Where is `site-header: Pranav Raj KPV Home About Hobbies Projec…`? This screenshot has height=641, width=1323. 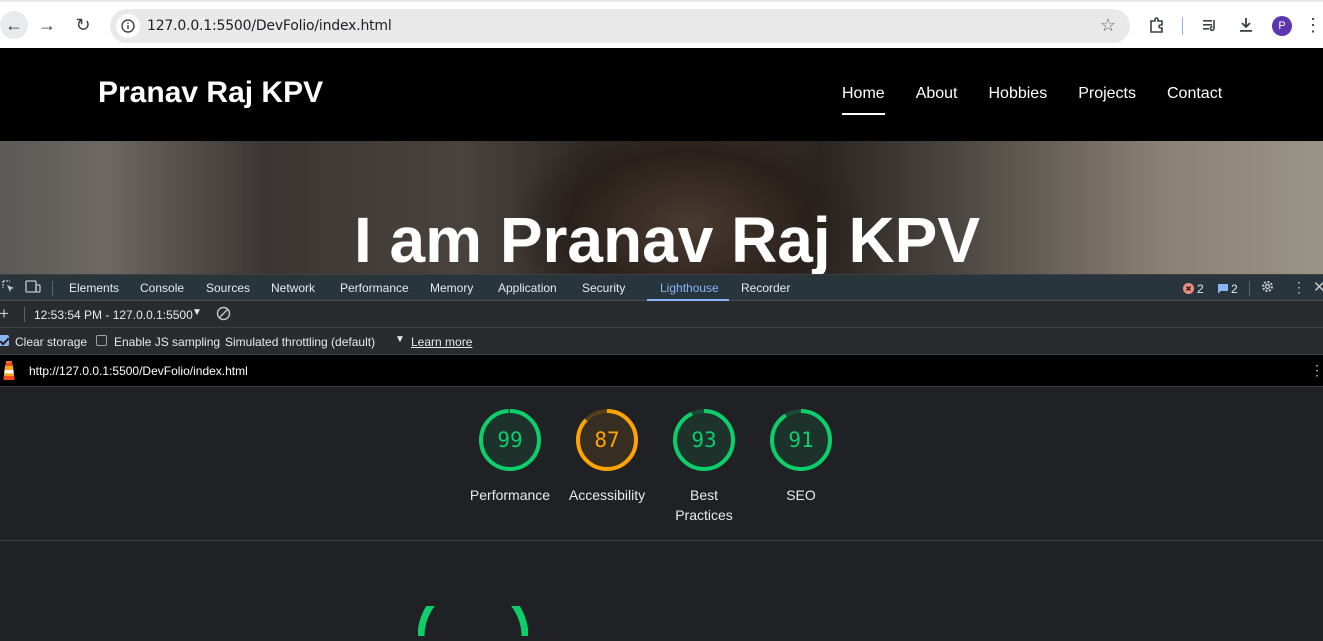 site-header: Pranav Raj KPV Home About Hobbies Projec… is located at coordinates (661, 94).